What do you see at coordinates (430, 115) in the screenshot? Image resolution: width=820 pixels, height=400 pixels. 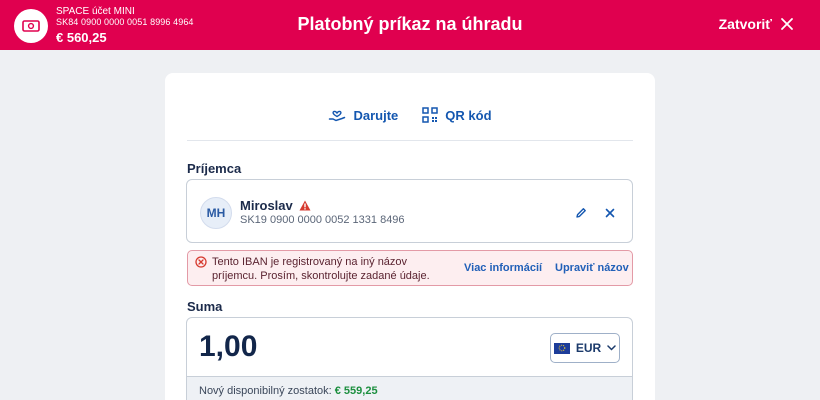 I see `qr-code-icon` at bounding box center [430, 115].